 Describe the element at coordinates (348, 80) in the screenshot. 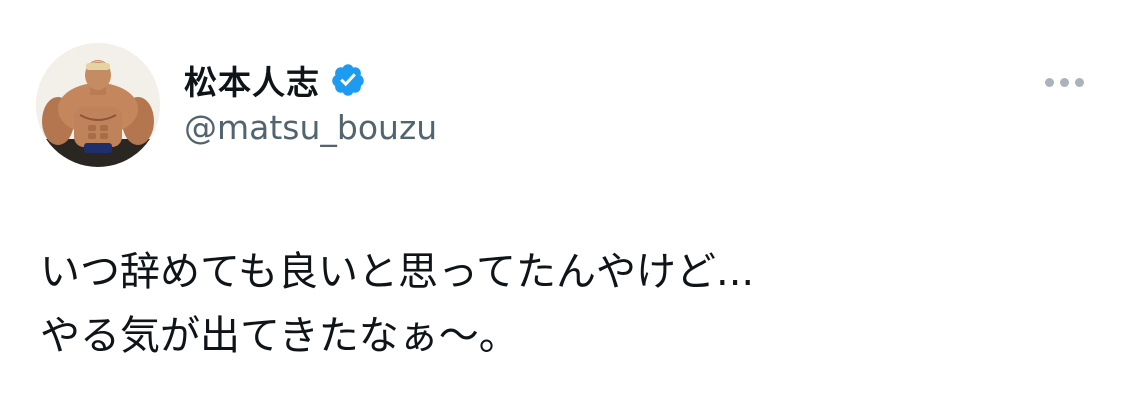

I see `verified-badge-icon` at that location.